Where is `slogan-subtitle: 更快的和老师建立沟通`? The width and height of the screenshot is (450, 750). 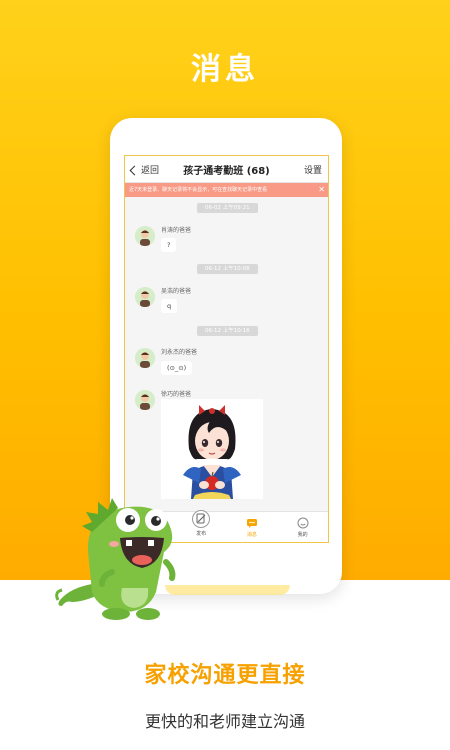
slogan-subtitle: 更快的和老师建立沟通 is located at coordinates (224, 721).